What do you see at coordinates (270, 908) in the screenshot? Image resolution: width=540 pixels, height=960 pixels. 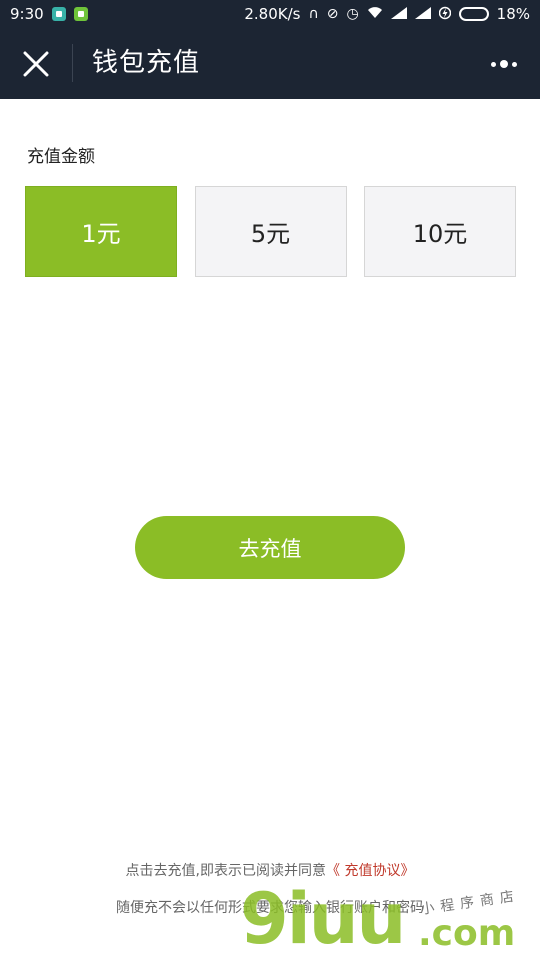 I see `safety-notice: 随便充不会以任何形式要求您输入银行账户和密码` at bounding box center [270, 908].